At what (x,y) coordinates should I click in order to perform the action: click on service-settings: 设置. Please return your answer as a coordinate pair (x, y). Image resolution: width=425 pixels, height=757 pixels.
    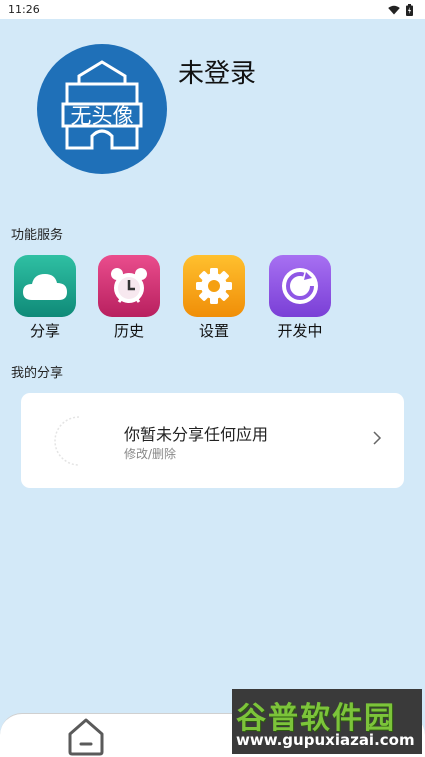
    Looking at the image, I should click on (214, 298).